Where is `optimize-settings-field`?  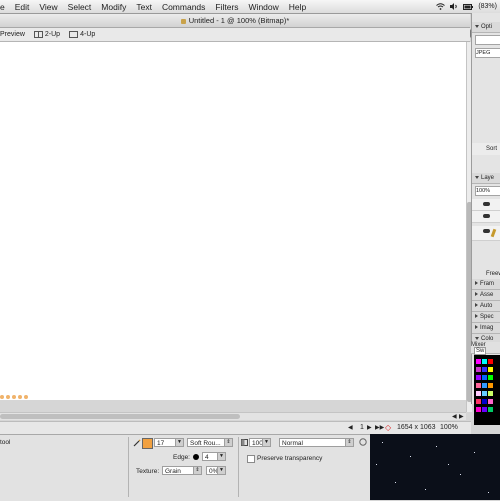 optimize-settings-field is located at coordinates (487, 40).